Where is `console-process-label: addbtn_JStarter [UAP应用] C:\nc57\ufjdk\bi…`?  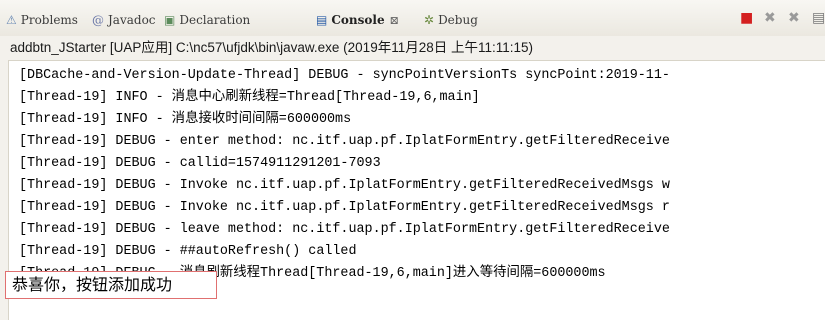
console-process-label: addbtn_JStarter [UAP应用] C:\nc57\ufjdk\bi… is located at coordinates (412, 48).